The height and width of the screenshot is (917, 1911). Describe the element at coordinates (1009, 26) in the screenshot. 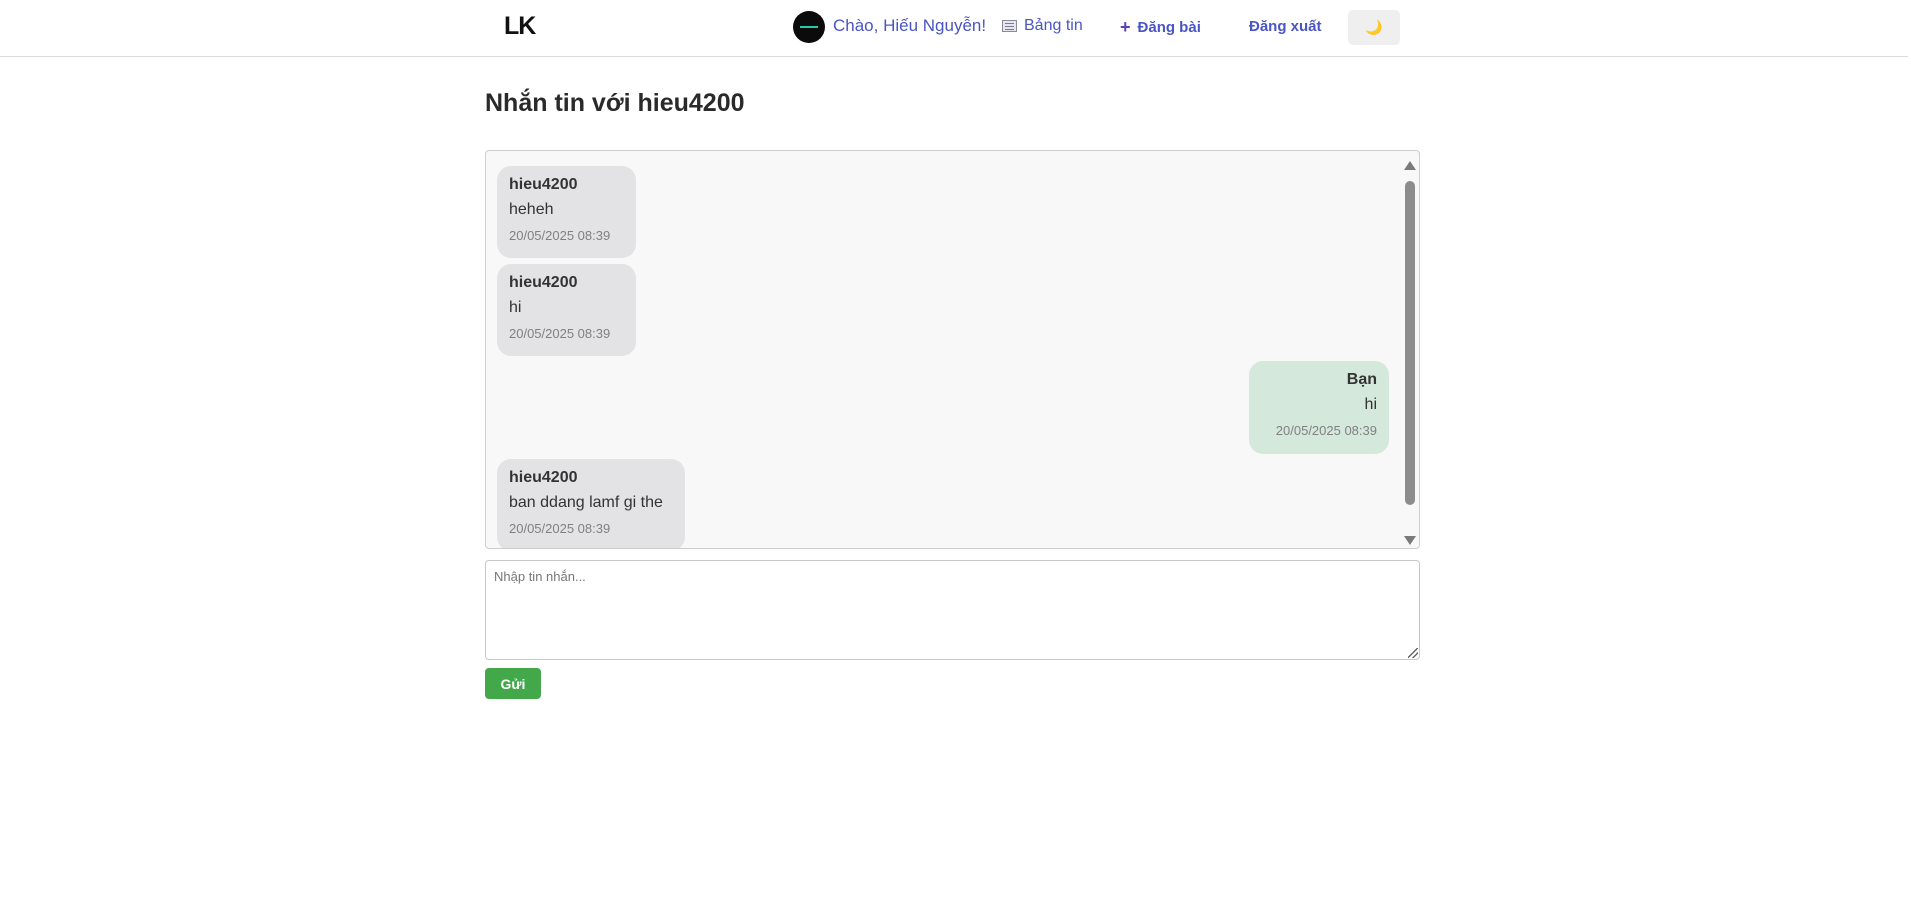

I see `newspaper-icon` at that location.